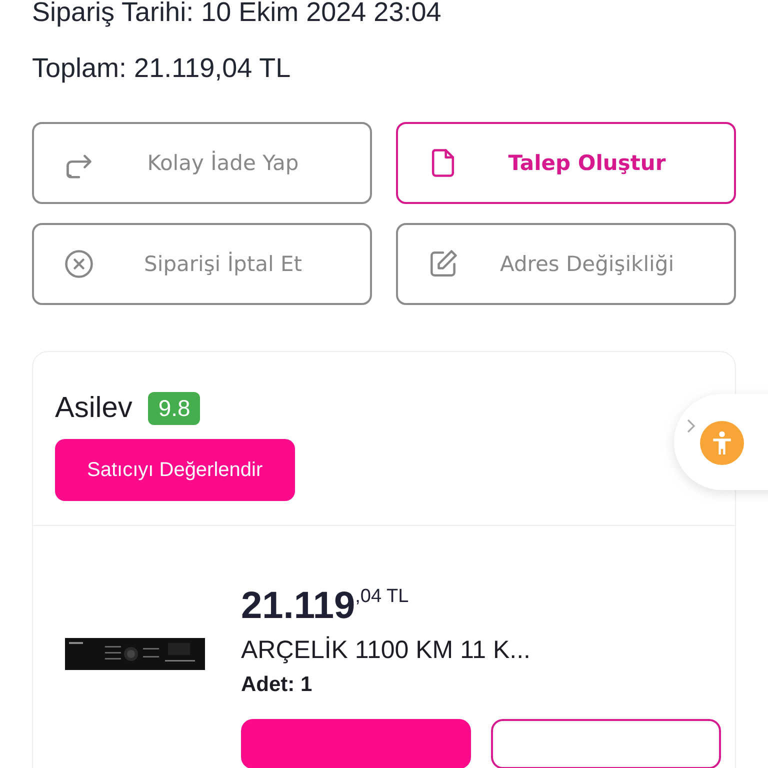  I want to click on seller-name: Asilev, so click(93, 408).